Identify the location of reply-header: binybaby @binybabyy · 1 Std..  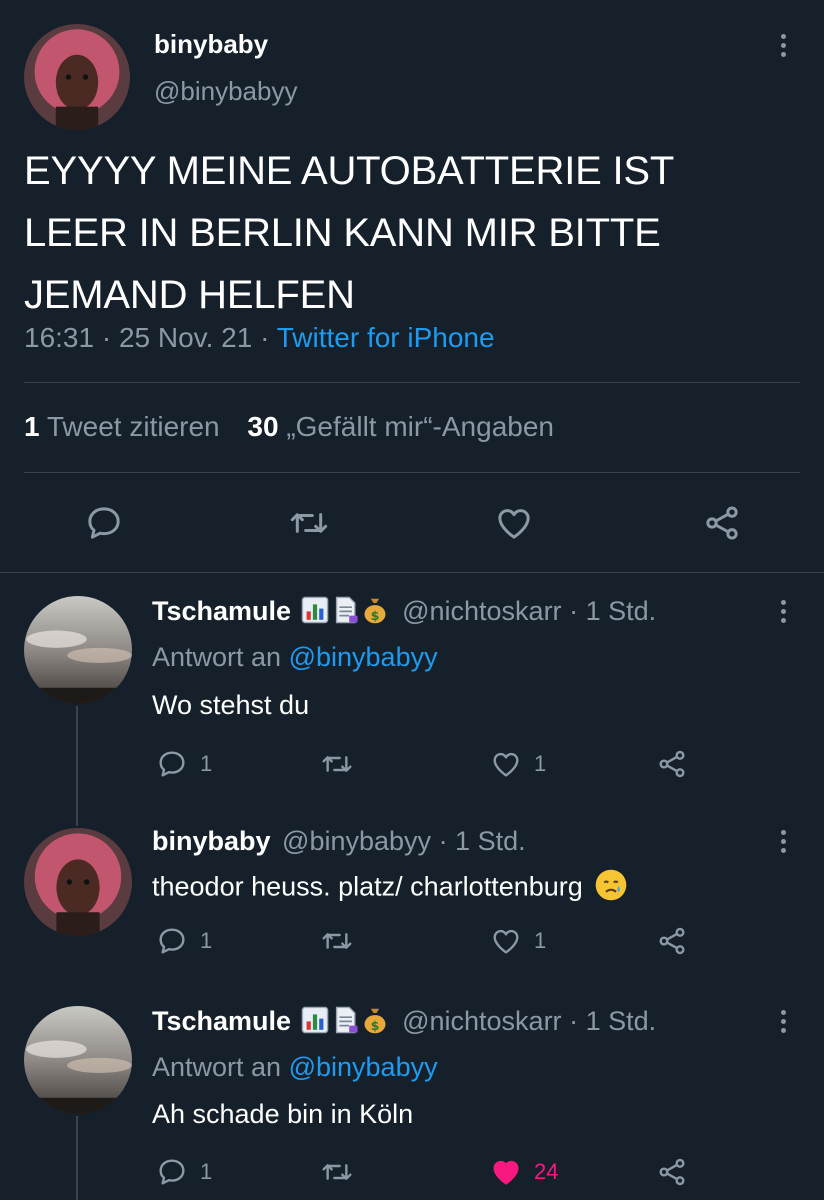
(339, 841).